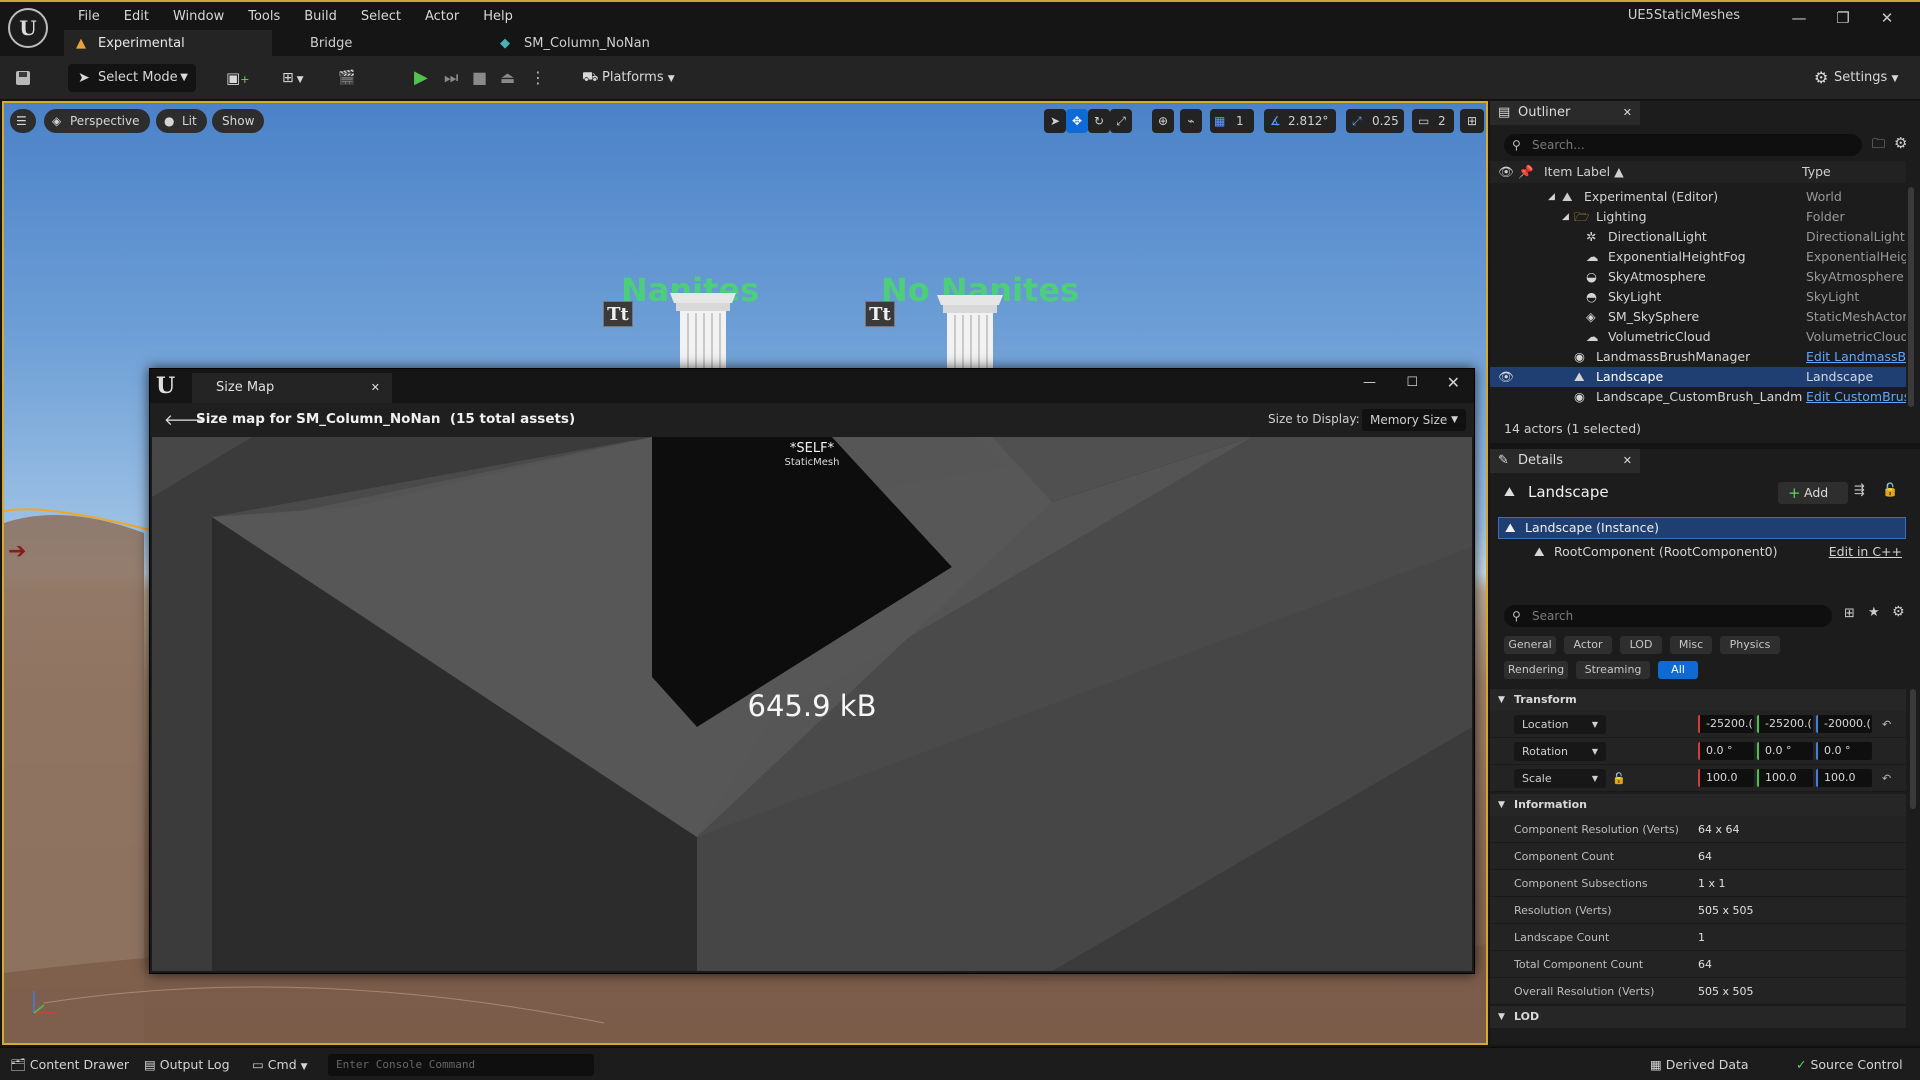 The image size is (1920, 1080). Describe the element at coordinates (456, 78) in the screenshot. I see `step-icon: ⏭` at that location.